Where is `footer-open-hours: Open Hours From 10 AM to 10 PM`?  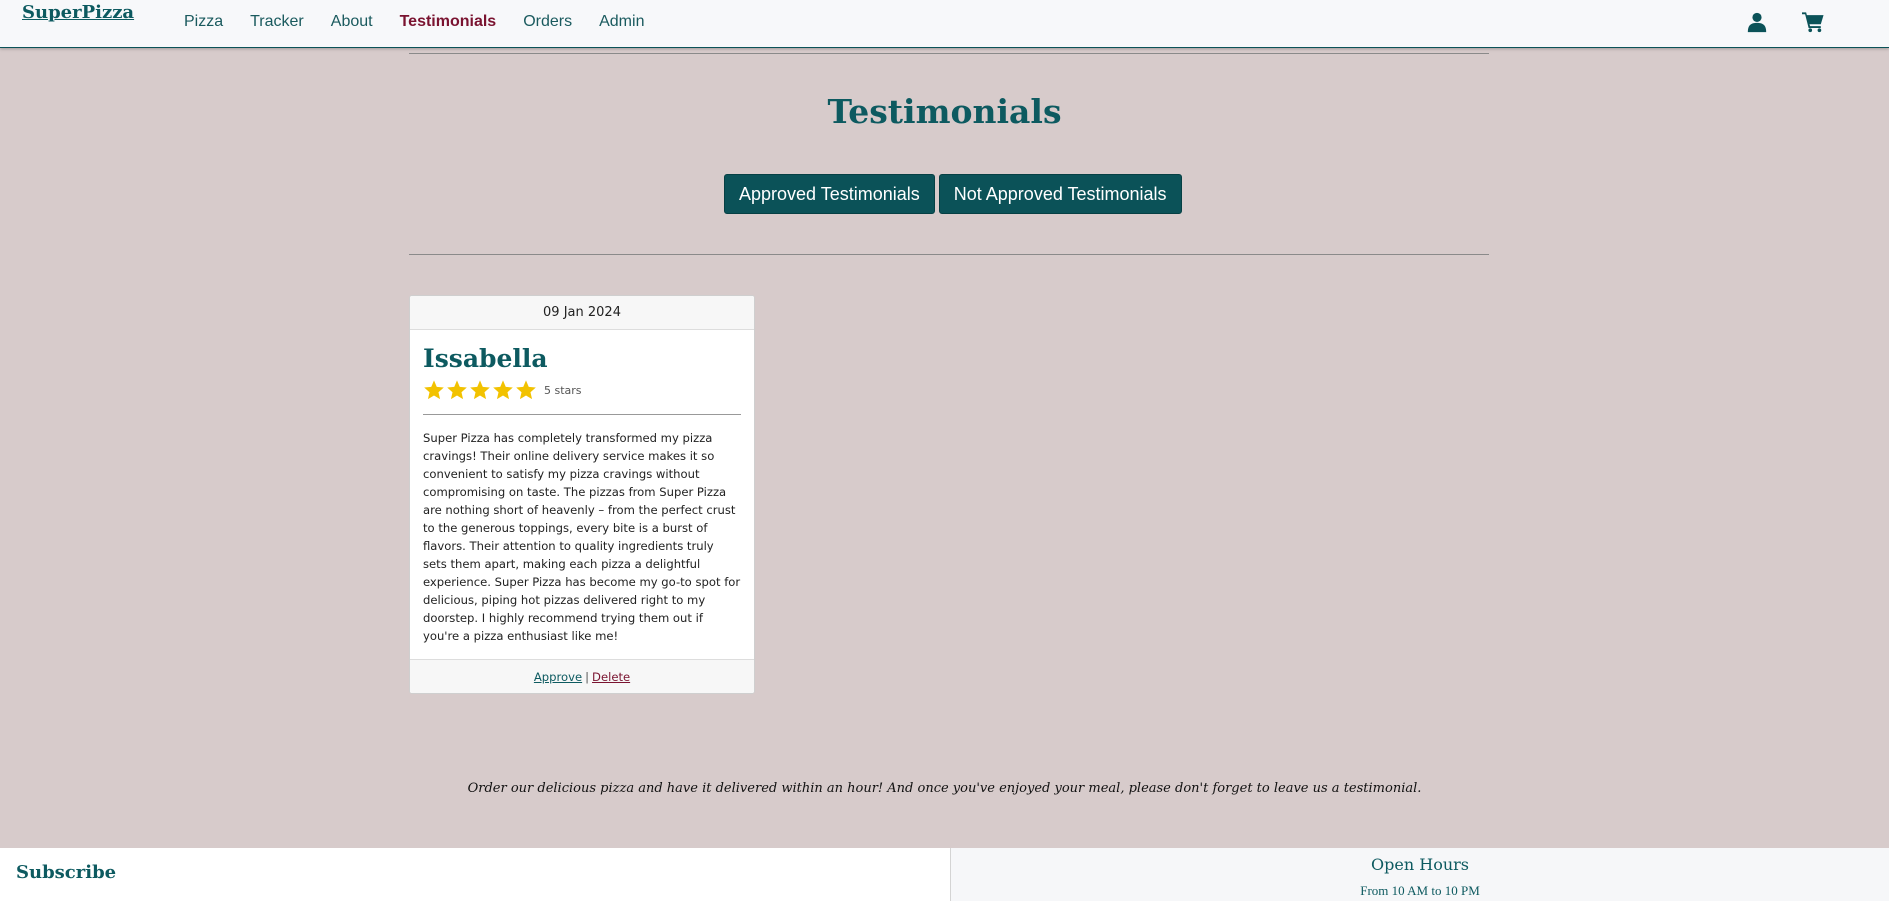
footer-open-hours: Open Hours From 10 AM to 10 PM is located at coordinates (1419, 874).